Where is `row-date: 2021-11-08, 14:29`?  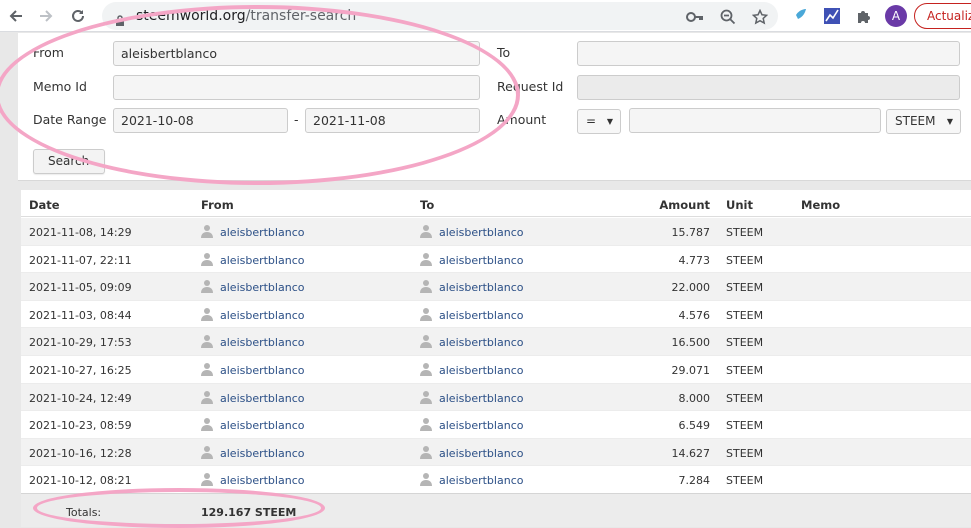 row-date: 2021-11-08, 14:29 is located at coordinates (80, 232).